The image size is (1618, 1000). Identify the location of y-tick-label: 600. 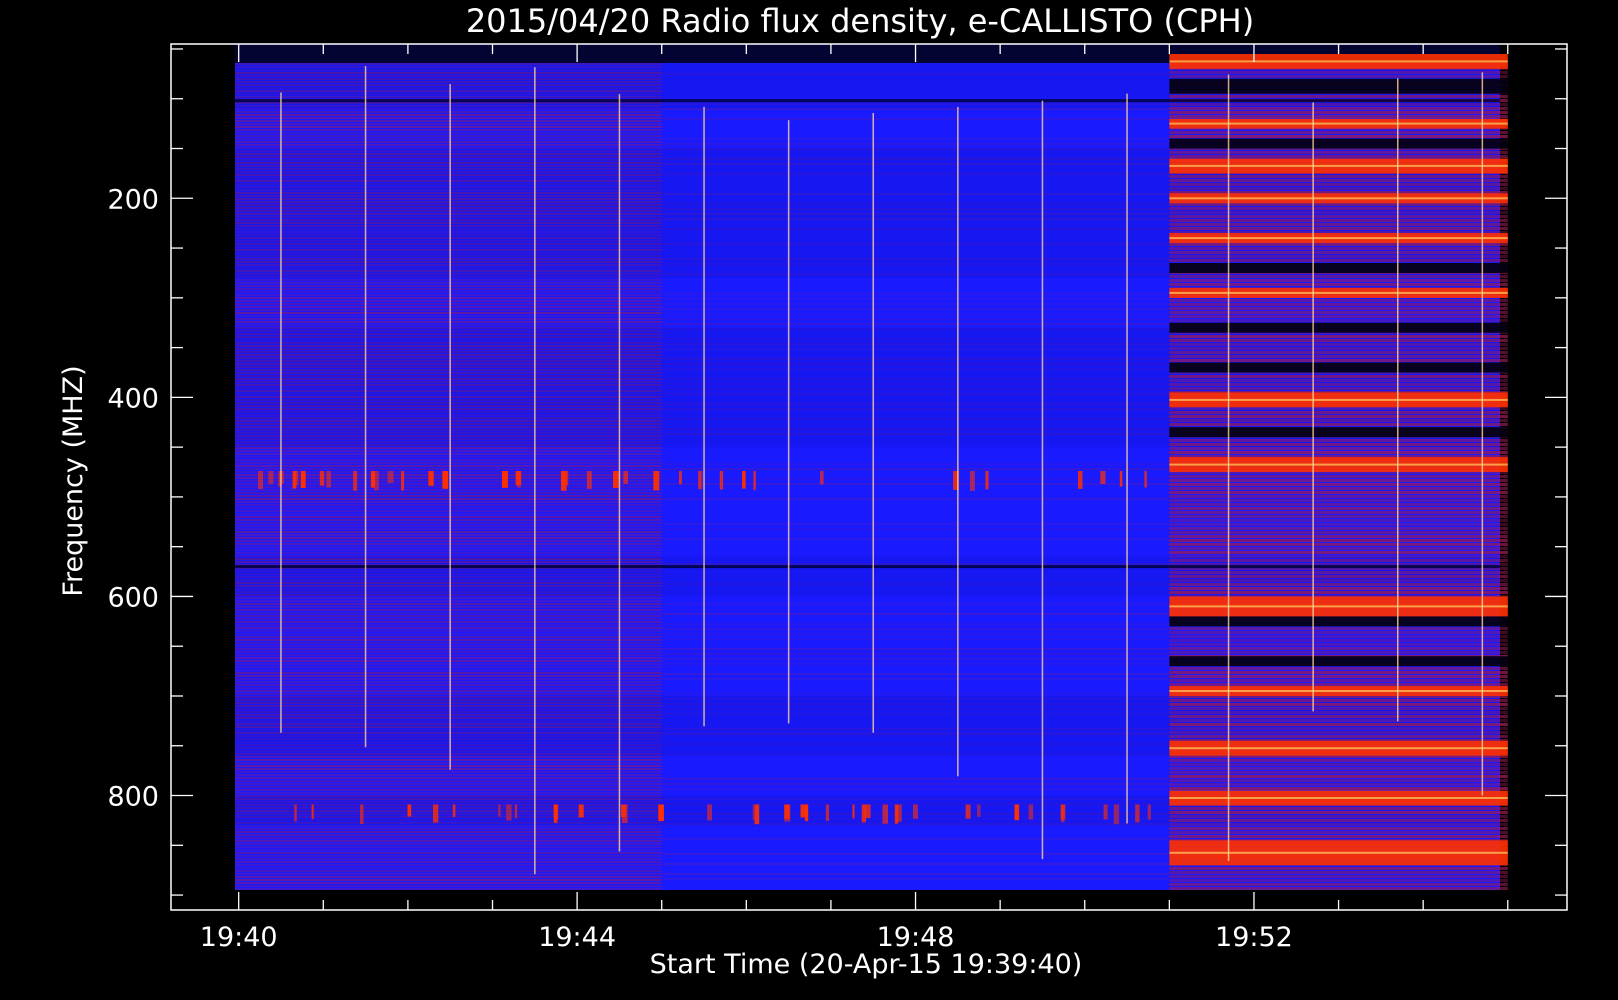
(133, 597).